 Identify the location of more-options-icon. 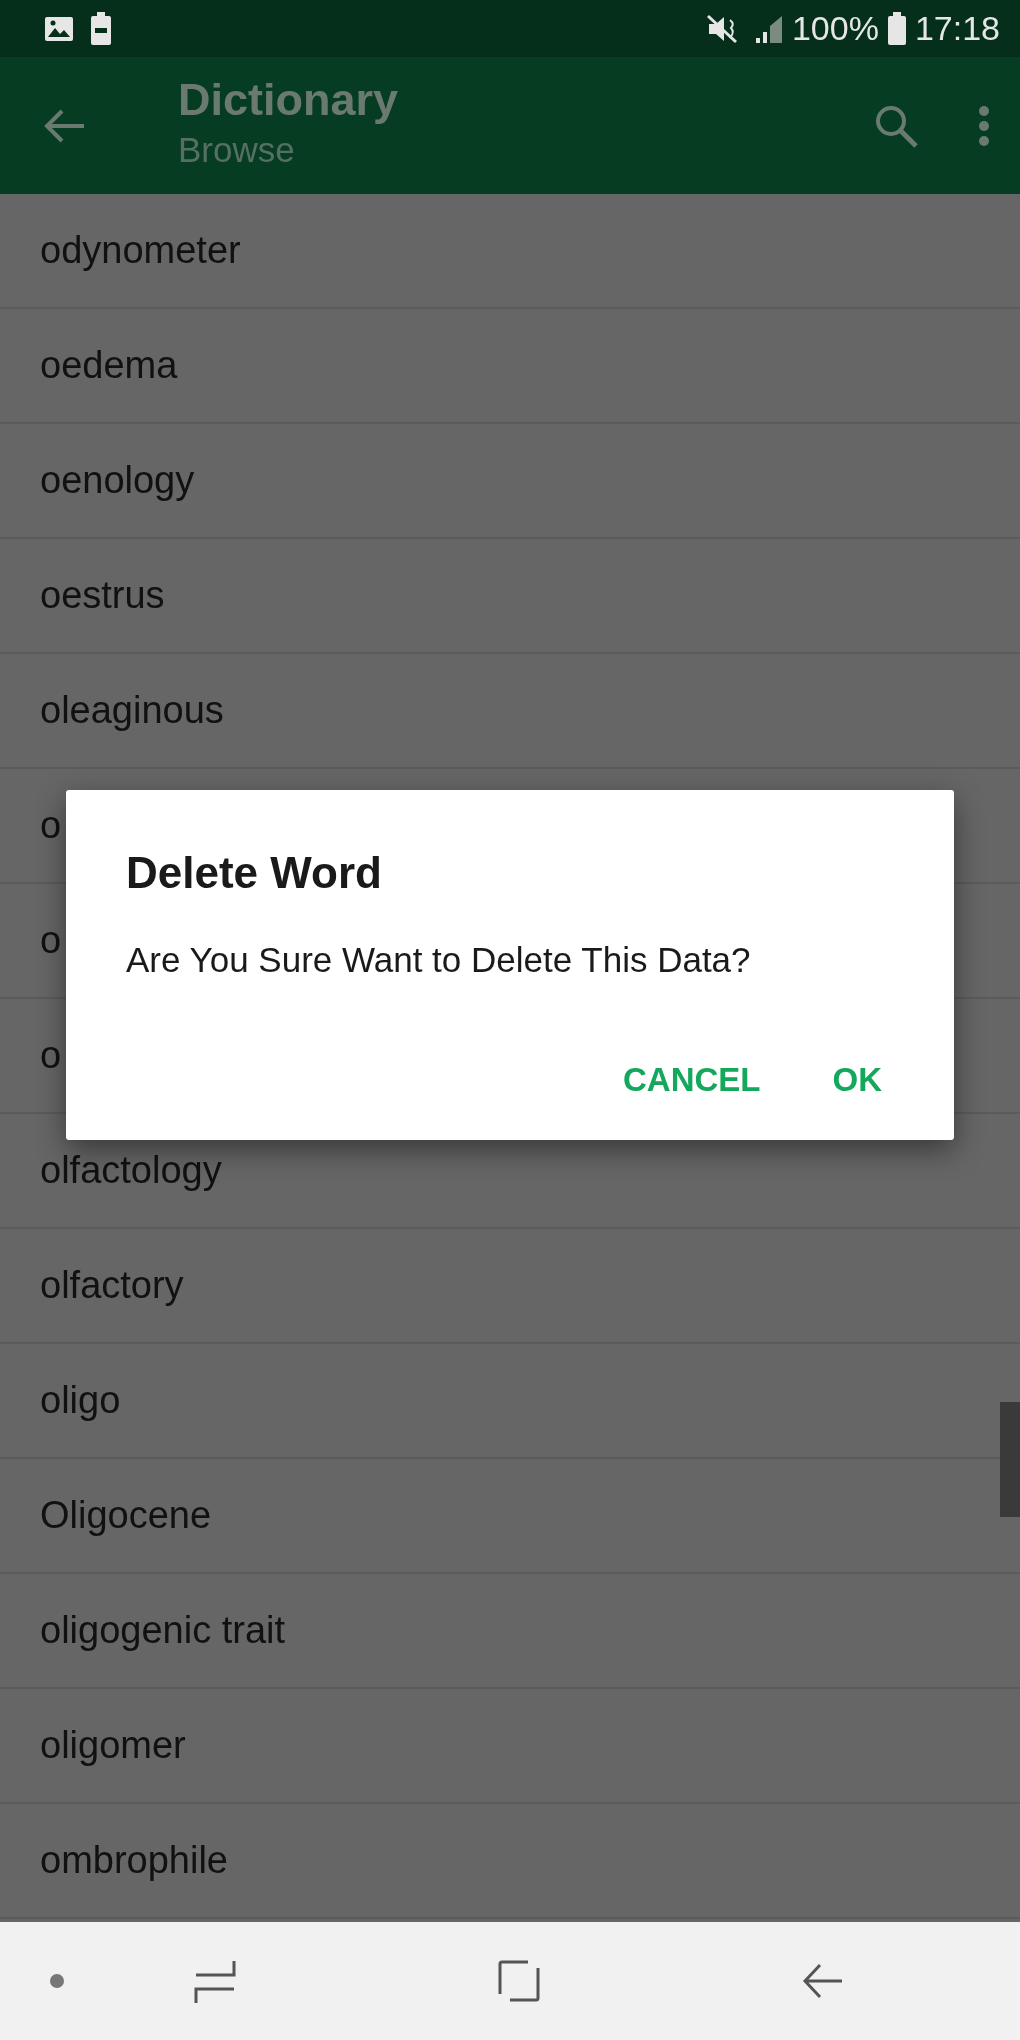
(984, 125).